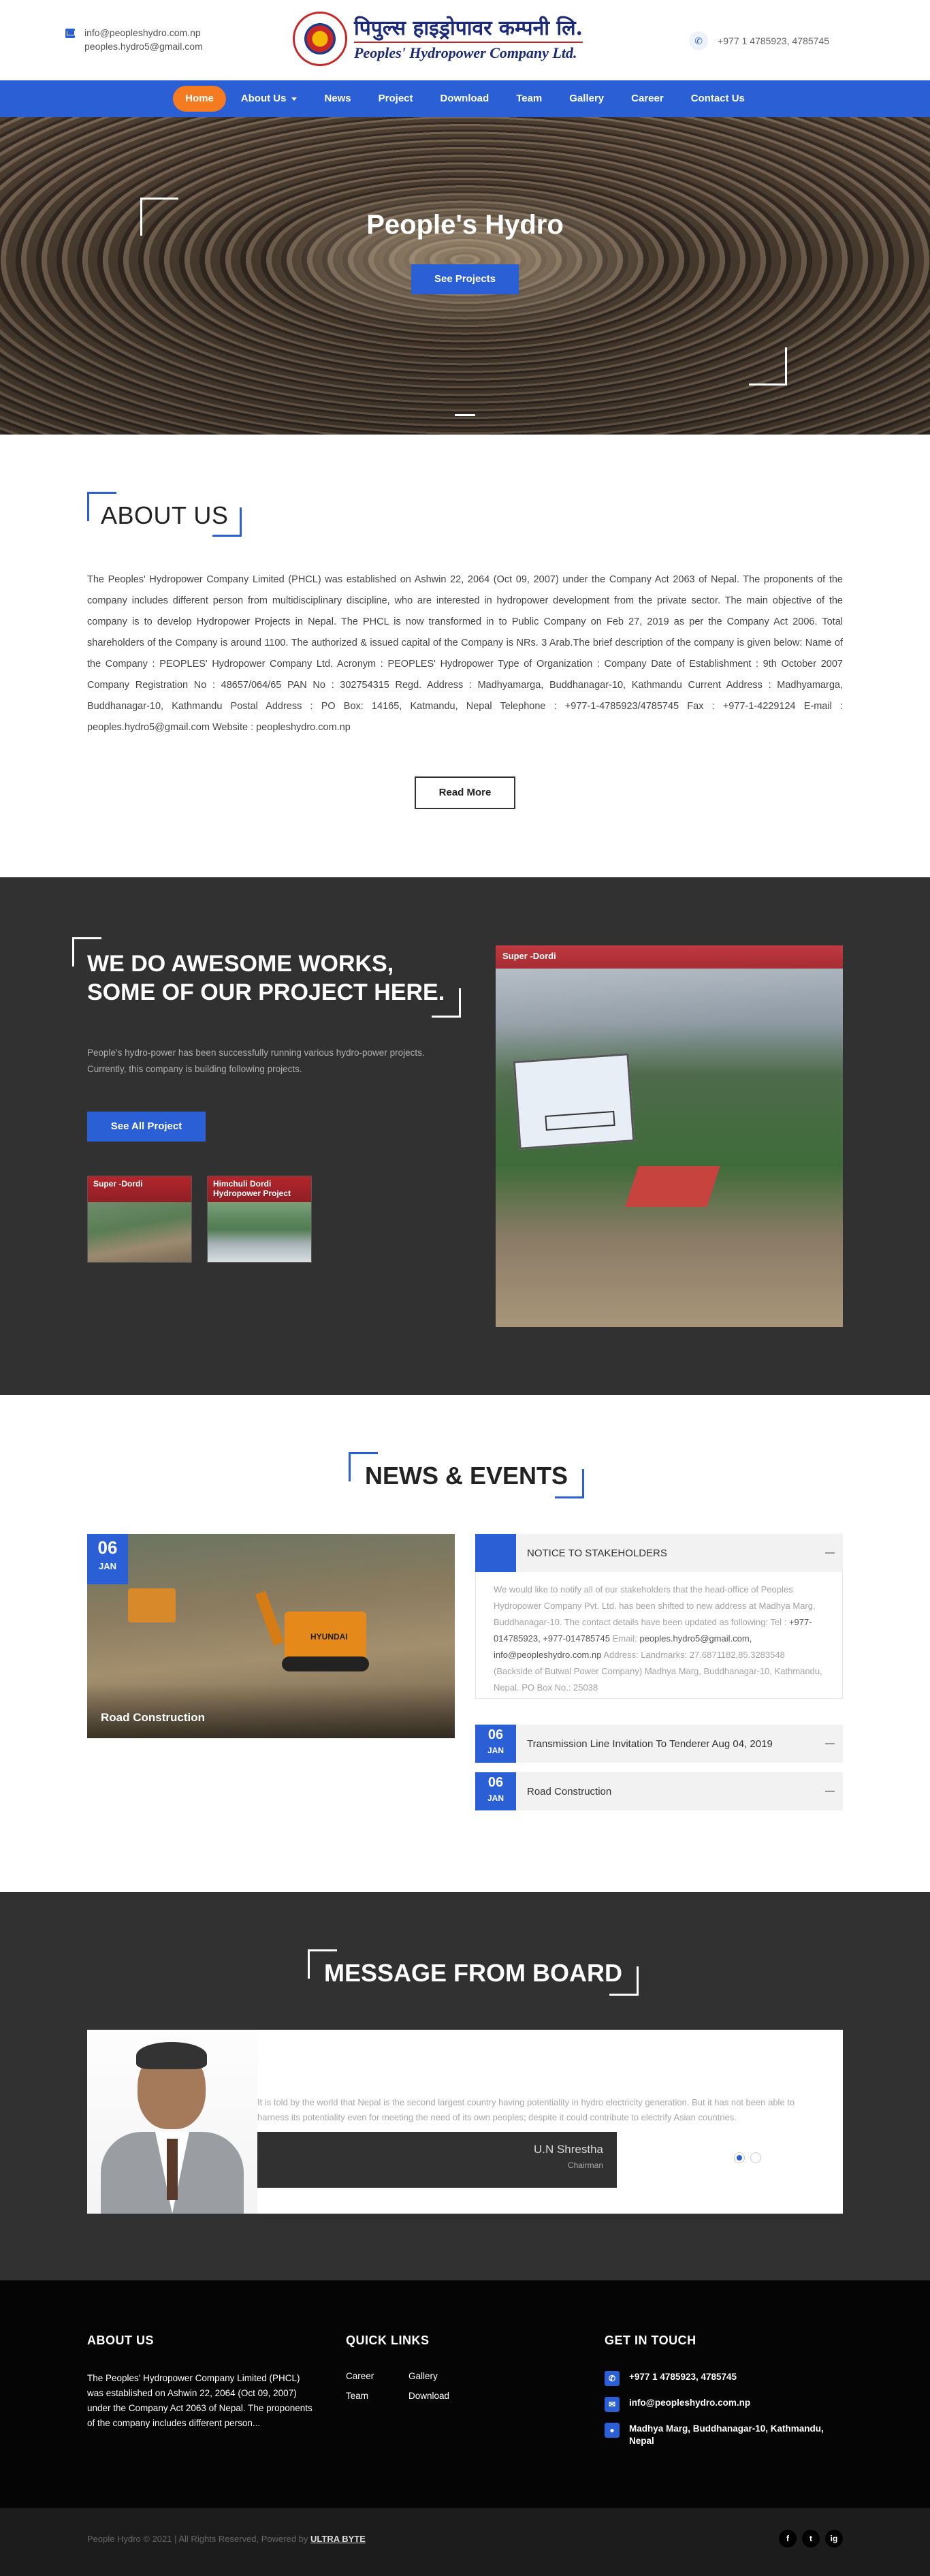 This screenshot has height=2576, width=930. What do you see at coordinates (669, 957) in the screenshot?
I see `featured-project-label: Super -Dordi` at bounding box center [669, 957].